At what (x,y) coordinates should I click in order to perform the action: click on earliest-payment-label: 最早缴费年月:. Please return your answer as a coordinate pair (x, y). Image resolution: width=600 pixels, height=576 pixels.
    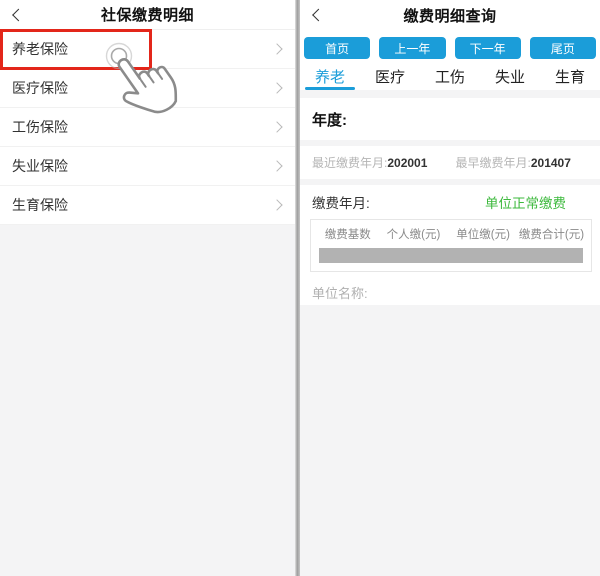
    Looking at the image, I should click on (493, 163).